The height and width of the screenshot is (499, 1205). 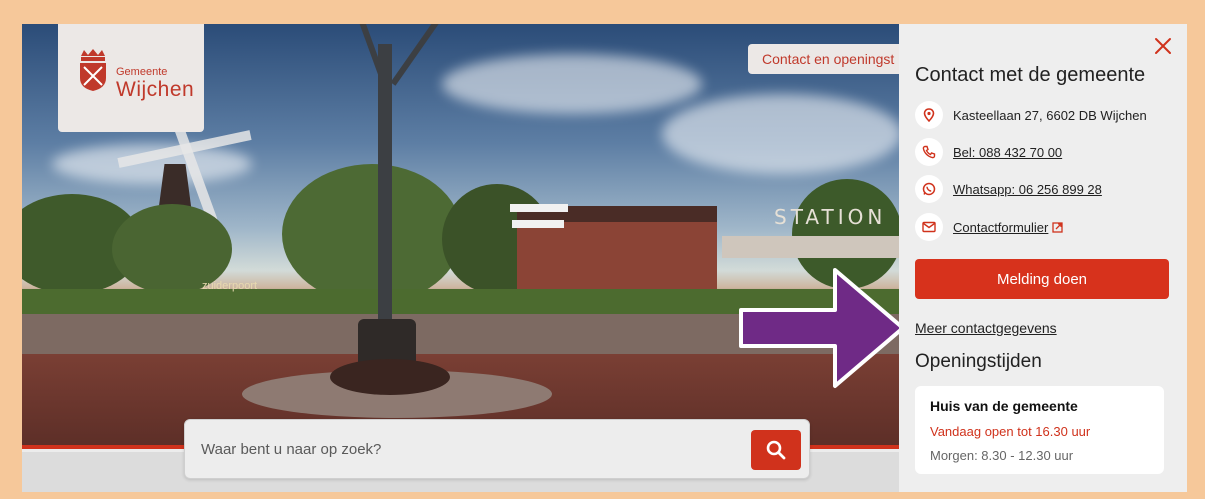 I want to click on tomorrow-hours: Morgen: 8.30 - 12.30 uur, so click(x=1002, y=455).